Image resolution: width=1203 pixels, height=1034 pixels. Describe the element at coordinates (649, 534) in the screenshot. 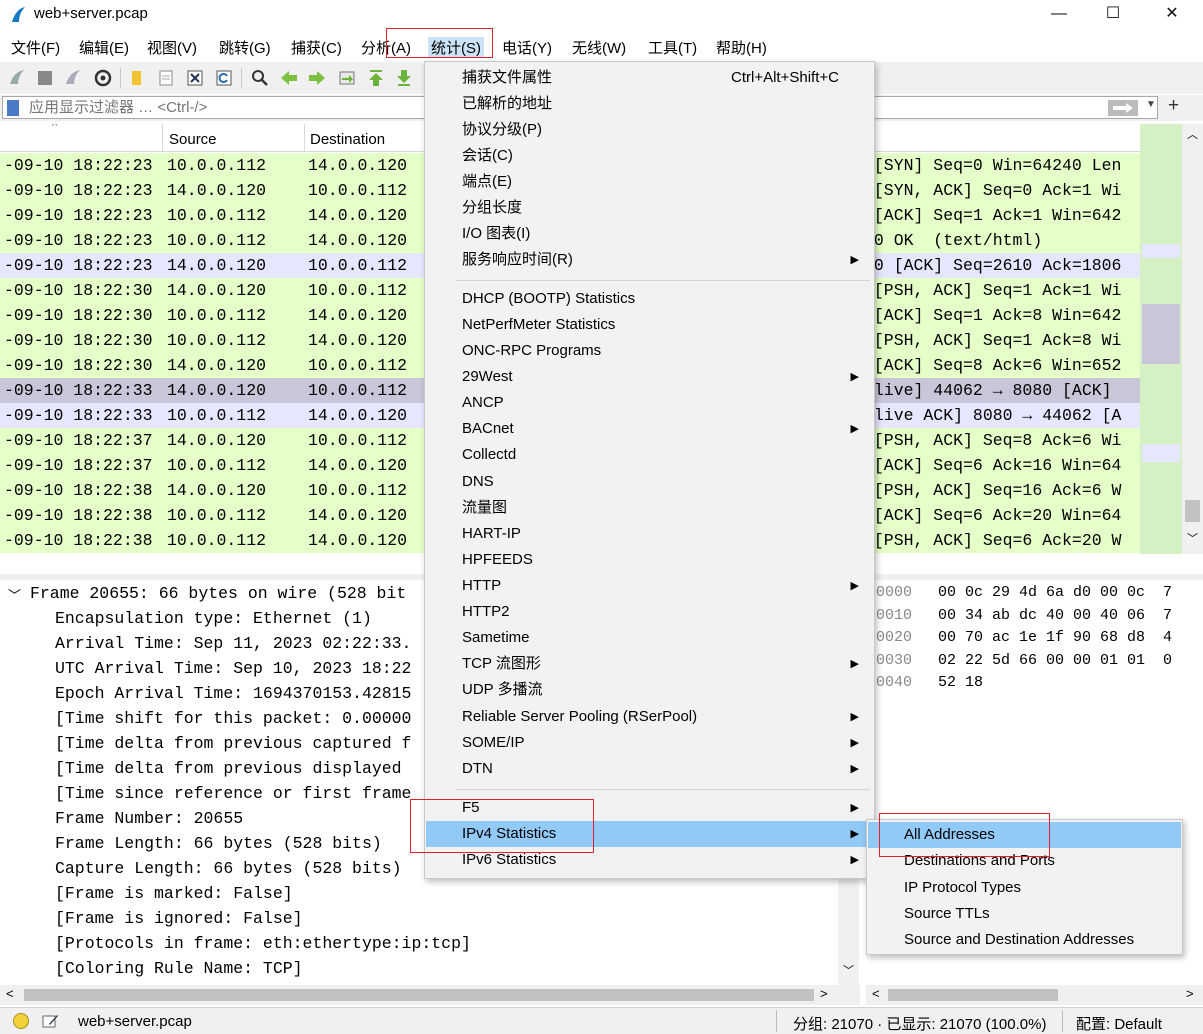

I see `stats-menu-item: HART-IP` at that location.